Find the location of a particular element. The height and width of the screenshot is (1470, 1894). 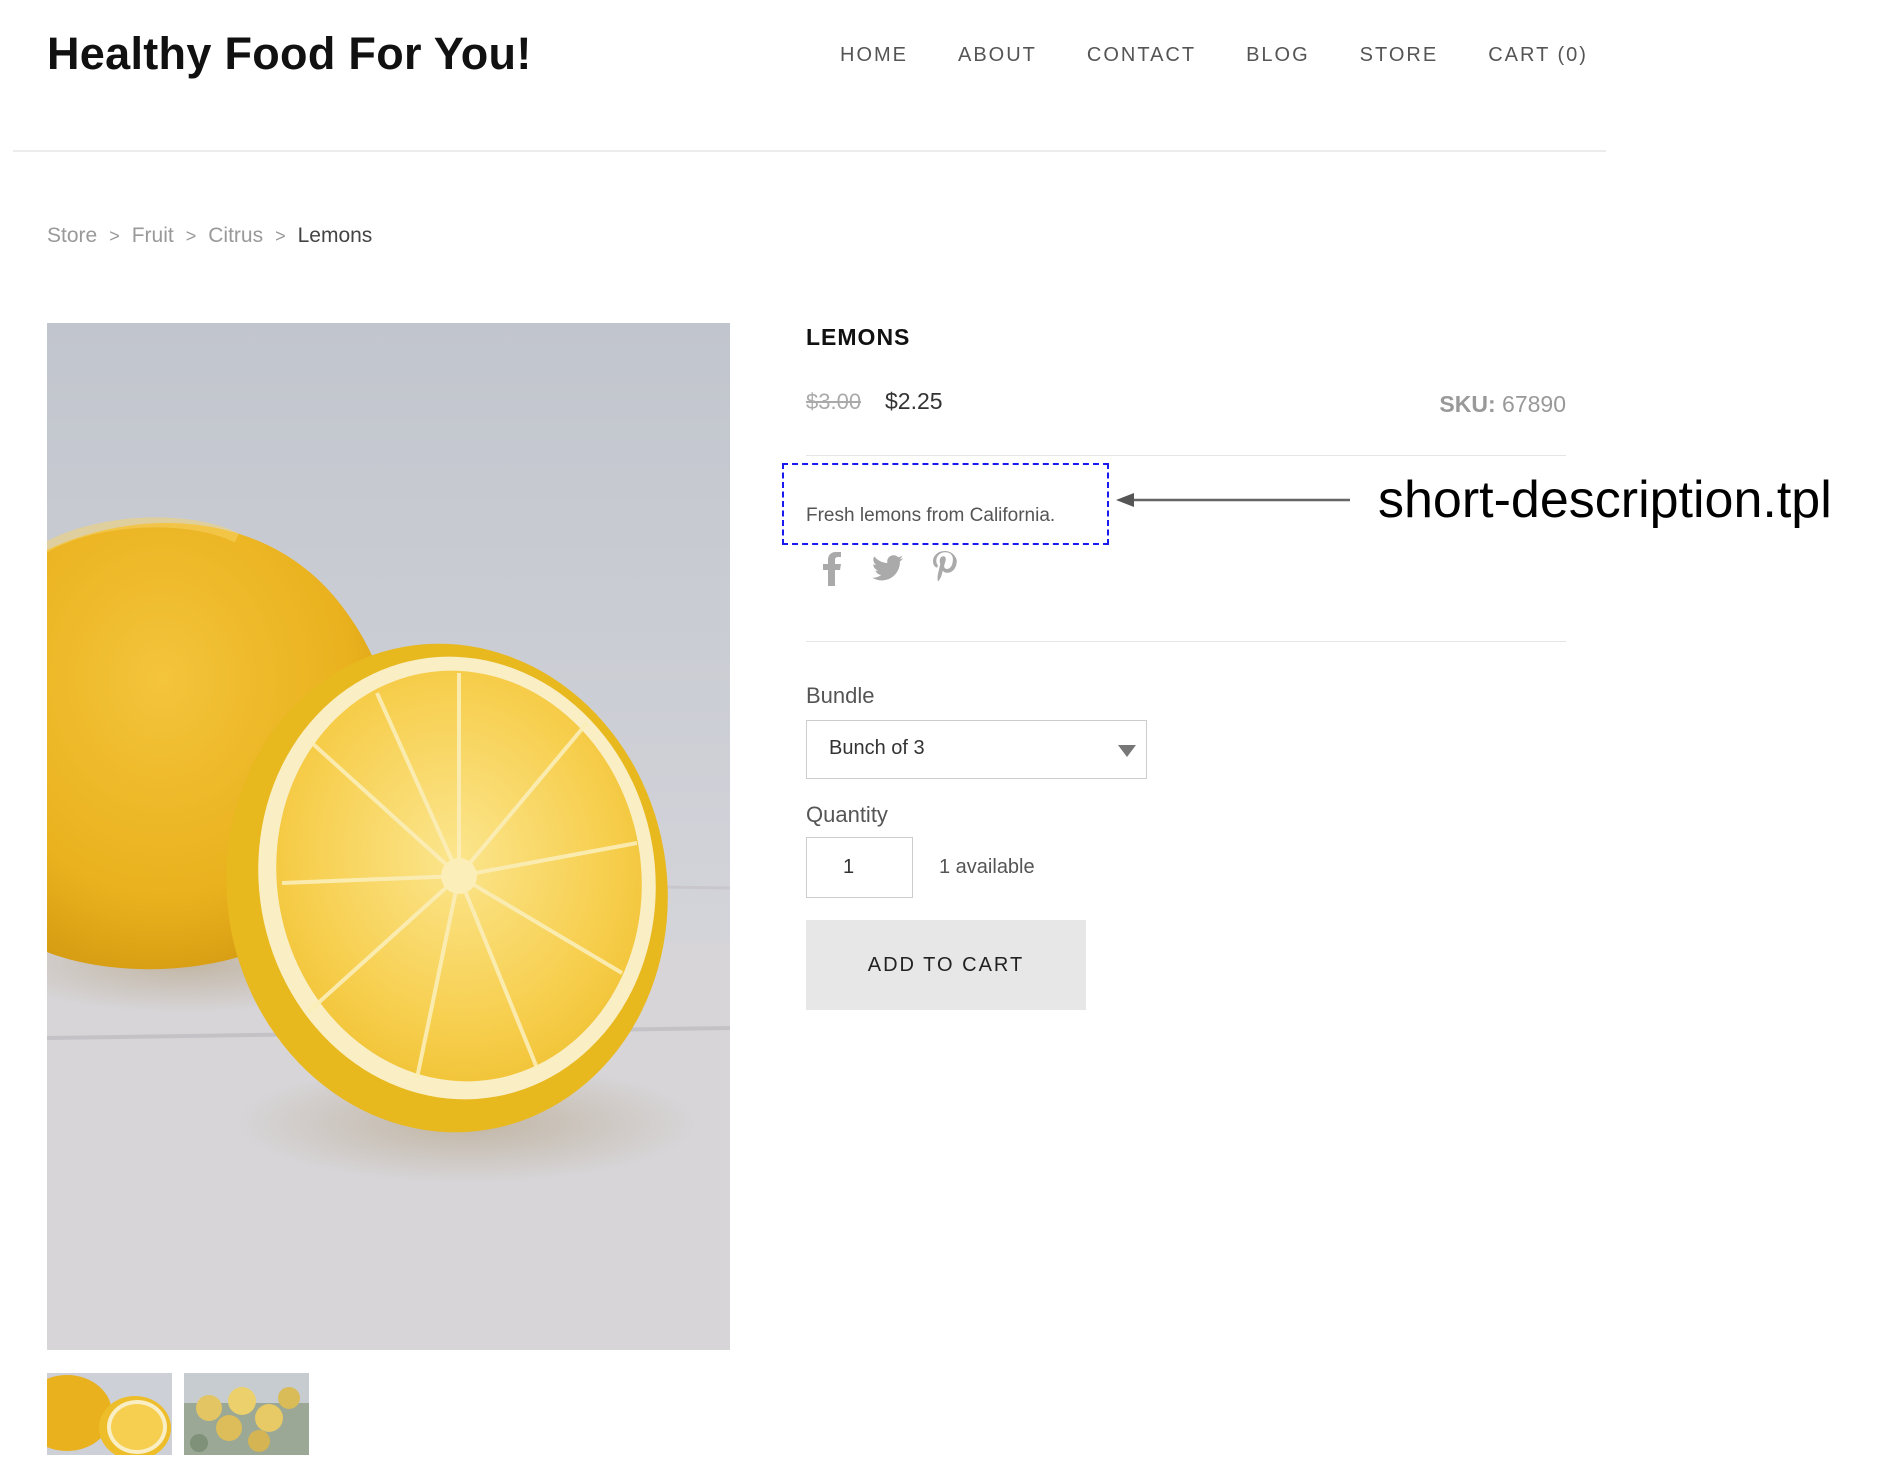

twitter-icon is located at coordinates (888, 568).